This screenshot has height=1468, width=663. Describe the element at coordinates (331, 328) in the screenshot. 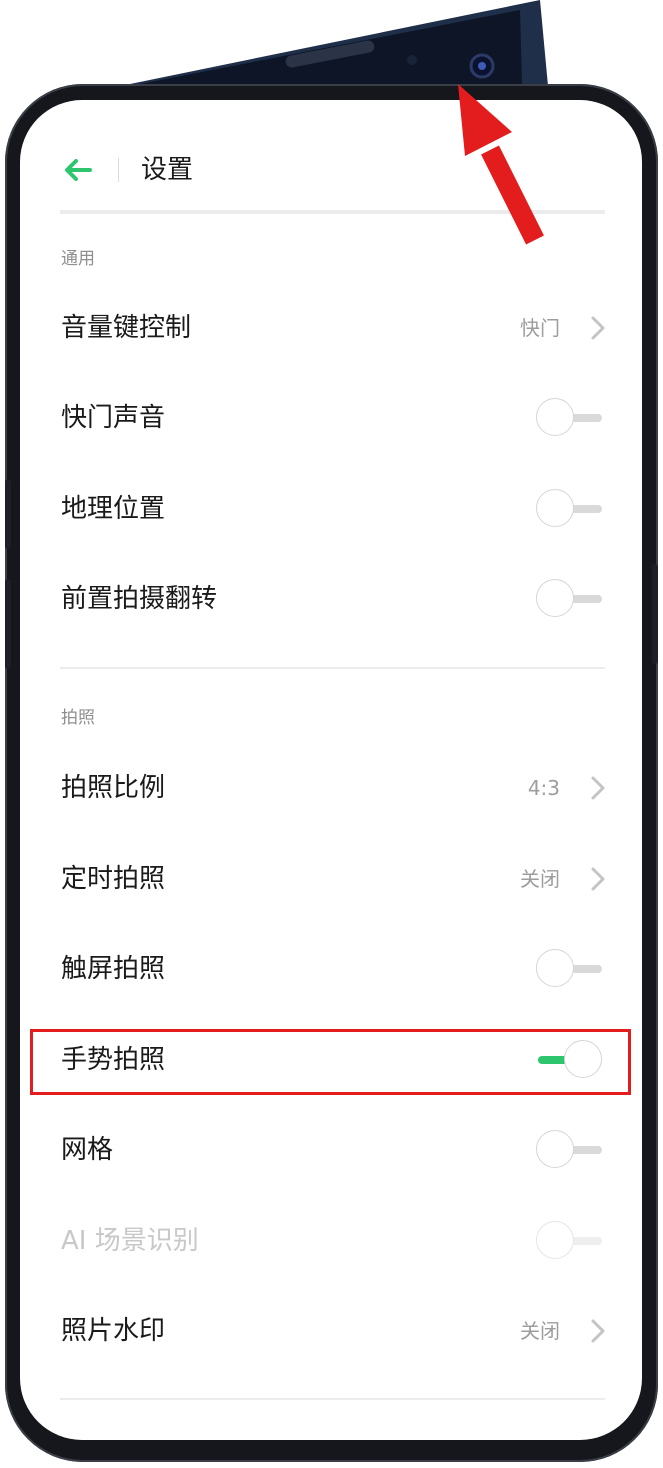

I see `row-volume-key-control: 音量键控制 快门` at that location.